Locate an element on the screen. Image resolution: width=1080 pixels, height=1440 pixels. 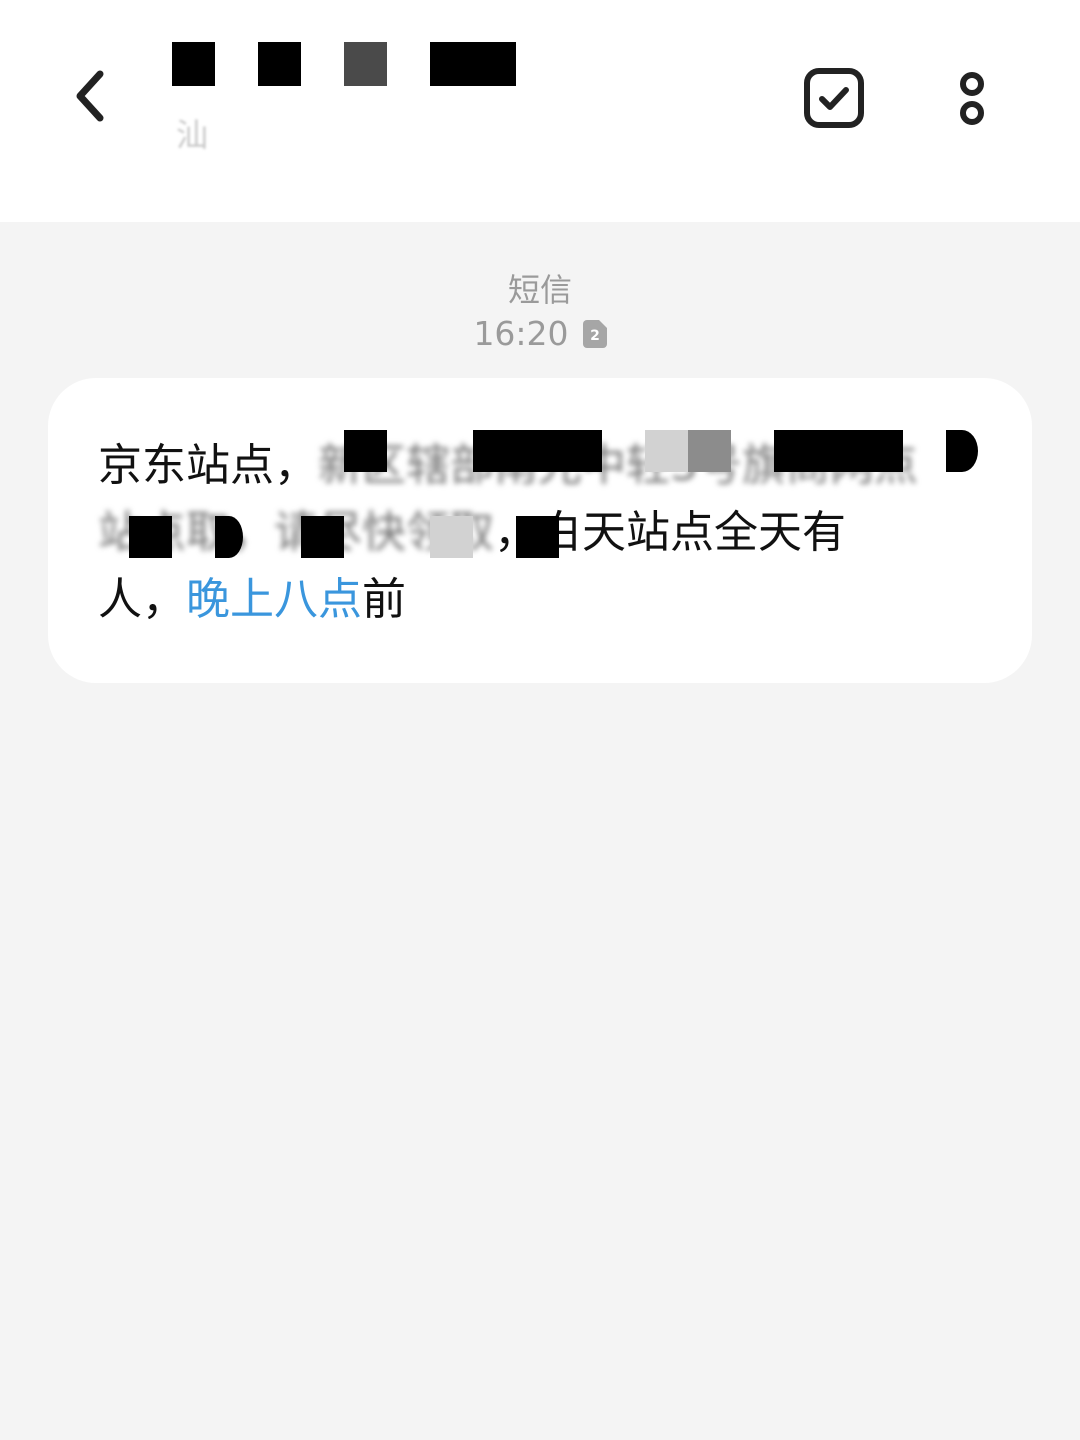
more-options-button is located at coordinates (972, 98).